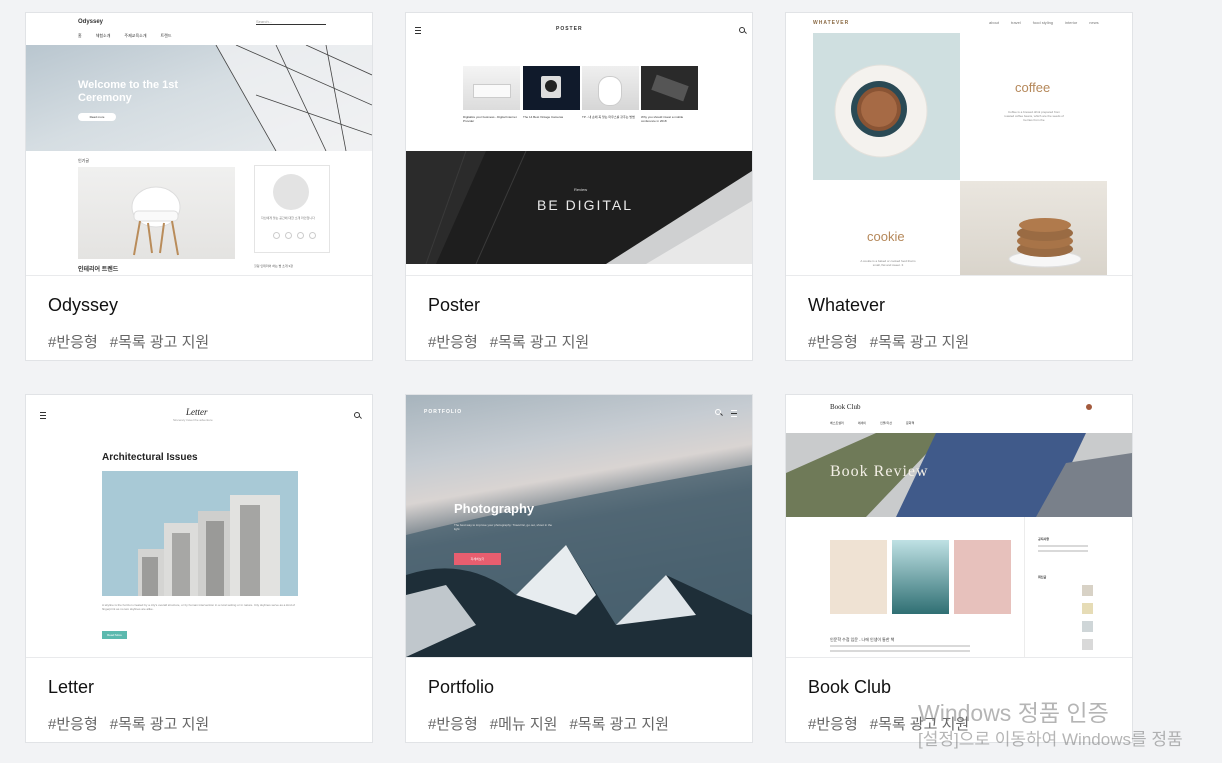 The height and width of the screenshot is (763, 1222). I want to click on avatar, so click(1089, 407).